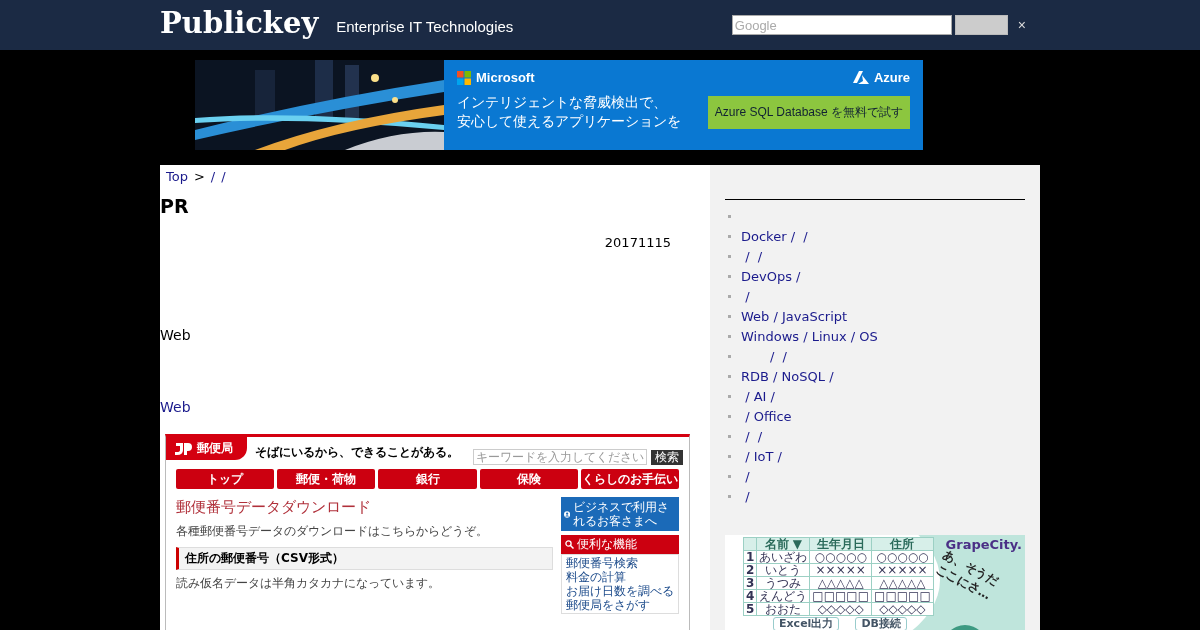  What do you see at coordinates (902, 544) in the screenshot?
I see `column-header: 住所` at bounding box center [902, 544].